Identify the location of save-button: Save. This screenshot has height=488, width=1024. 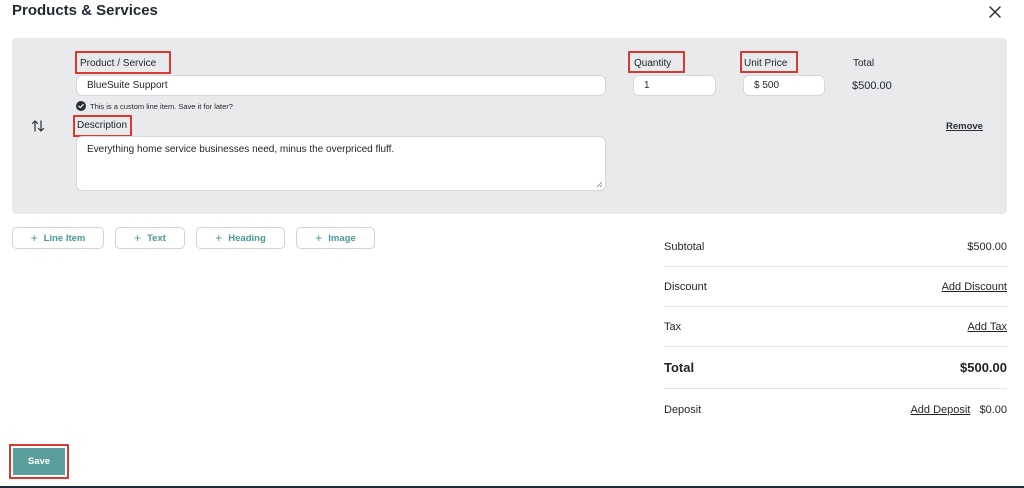
(39, 461).